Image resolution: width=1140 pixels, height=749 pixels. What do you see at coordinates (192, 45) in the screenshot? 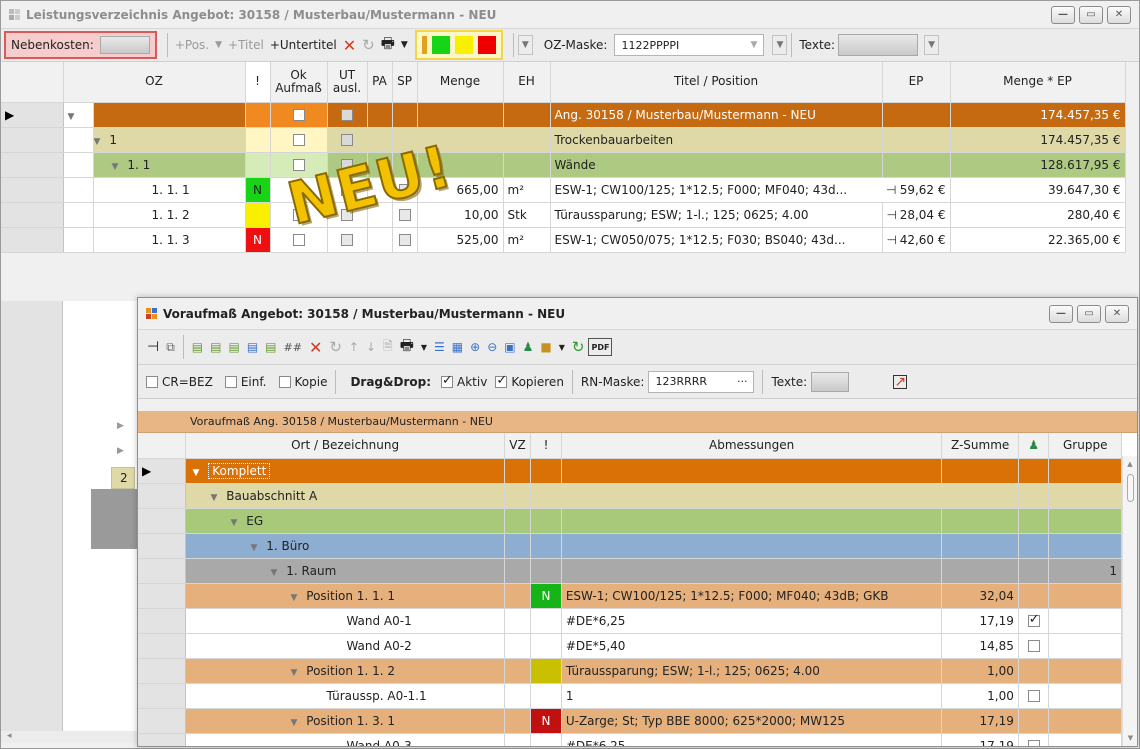
I see `add-position-button: +Pos.` at bounding box center [192, 45].